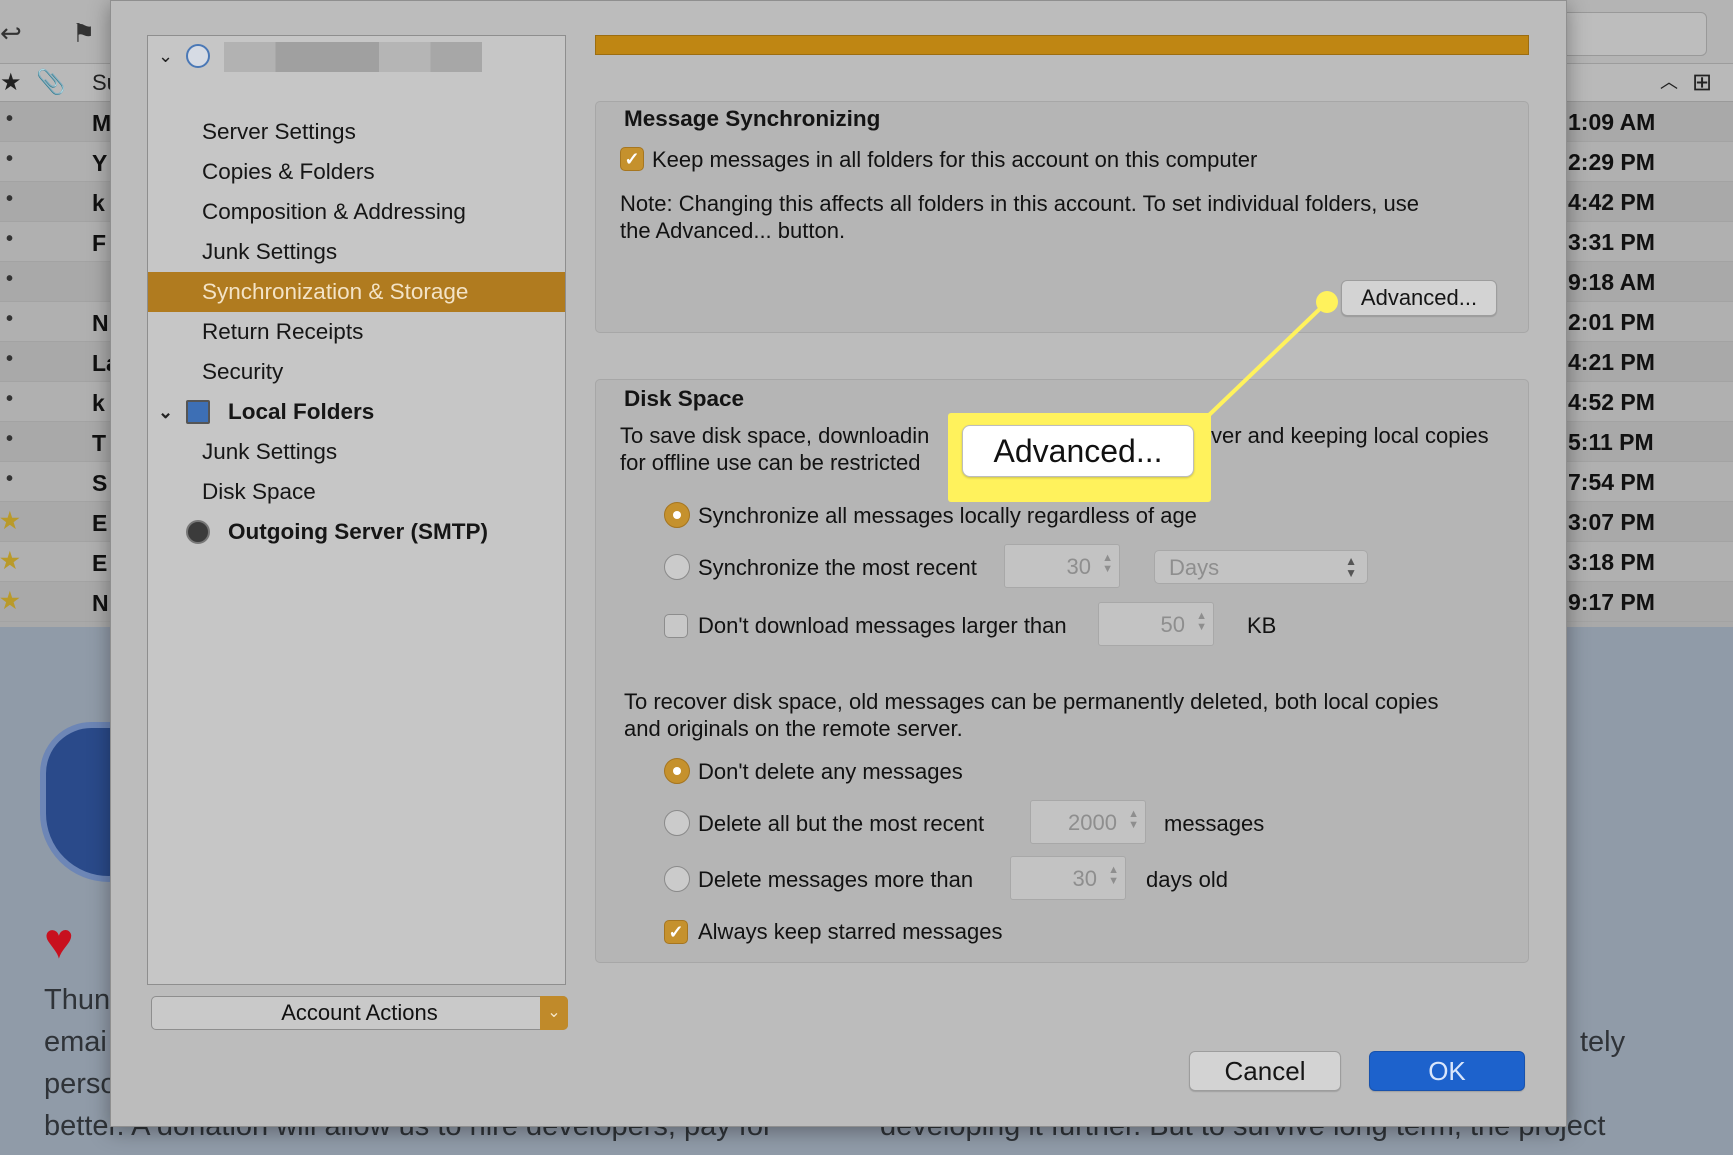  Describe the element at coordinates (75, 1042) in the screenshot. I see `start-page-text: emai` at that location.